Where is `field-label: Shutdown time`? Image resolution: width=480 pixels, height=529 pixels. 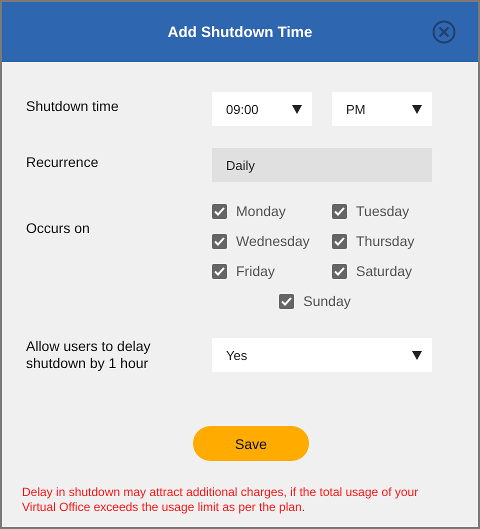
field-label: Shutdown time is located at coordinates (73, 106).